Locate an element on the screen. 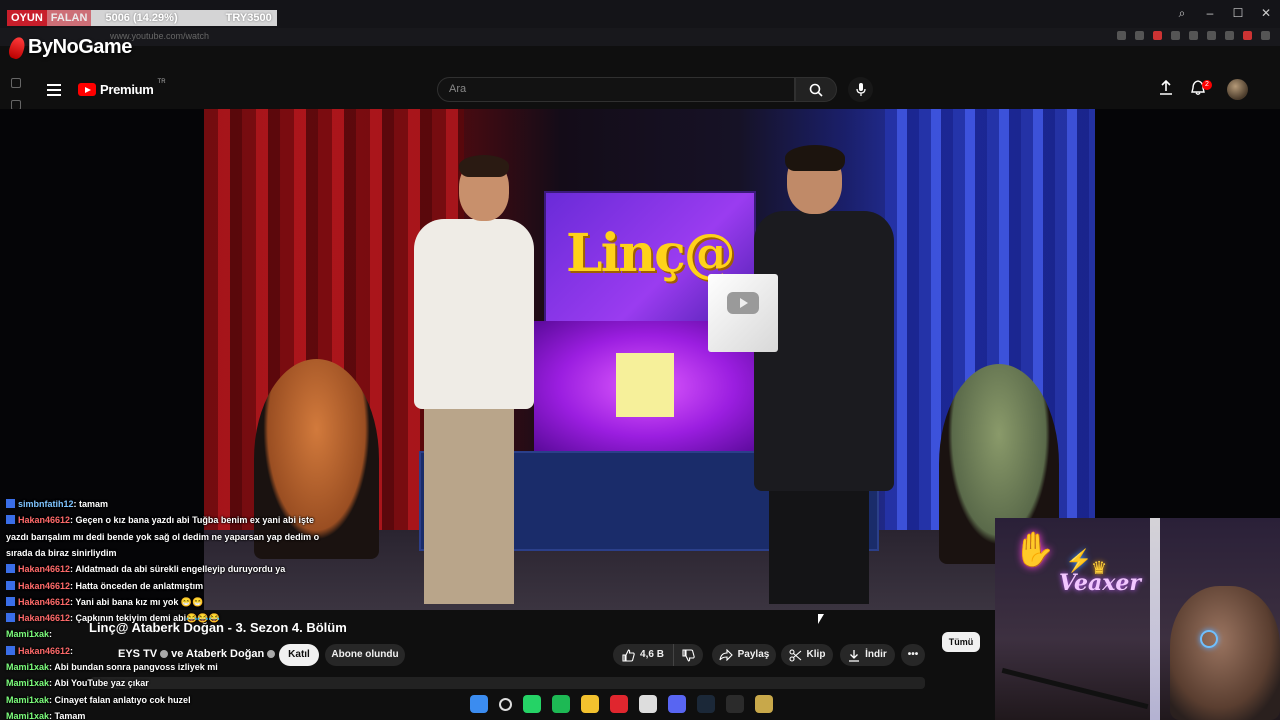  chat-text: : Yani abi bana kız mı yok 😁😁 is located at coordinates (137, 601).